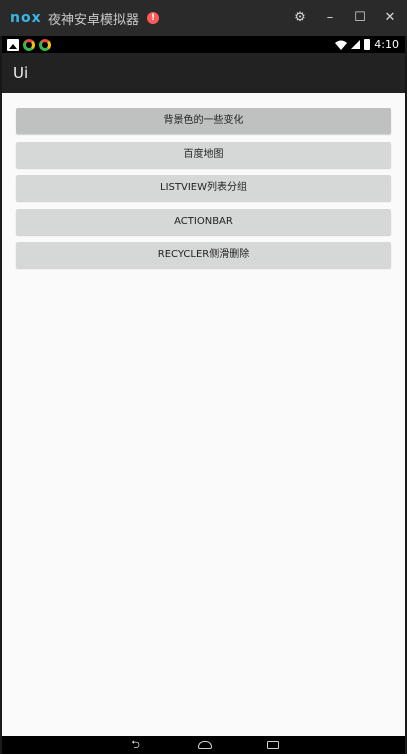  What do you see at coordinates (203, 73) in the screenshot?
I see `app-toolbar: Ui` at bounding box center [203, 73].